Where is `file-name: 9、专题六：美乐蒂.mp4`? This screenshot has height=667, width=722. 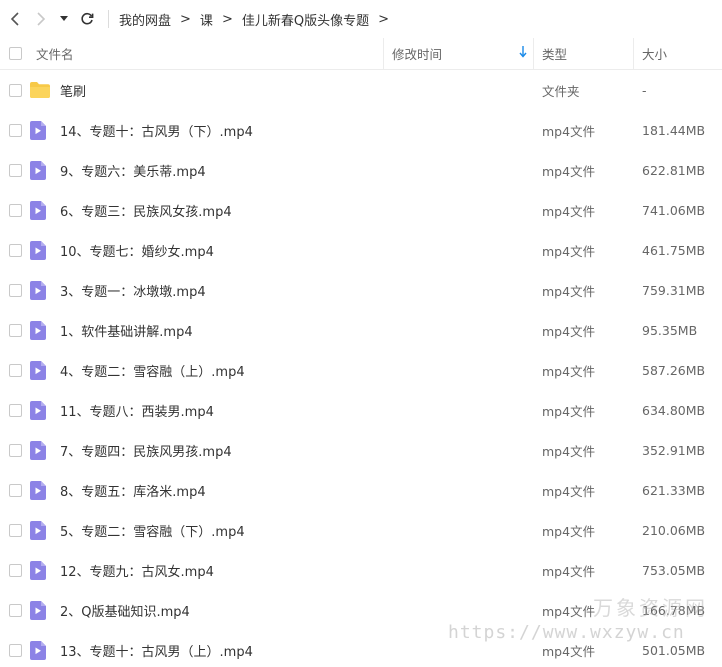
file-name: 9、专题六：美乐蒂.mp4 is located at coordinates (297, 170).